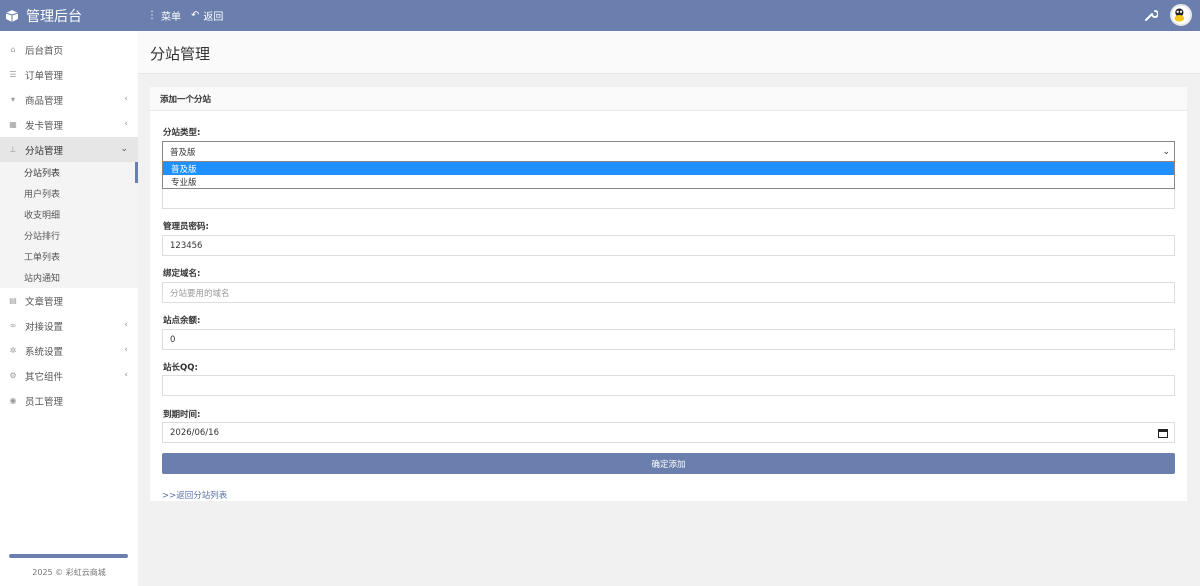  What do you see at coordinates (69, 325) in the screenshot?
I see `sidebar-item-integration: ∞ 对接设置 ‹` at bounding box center [69, 325].